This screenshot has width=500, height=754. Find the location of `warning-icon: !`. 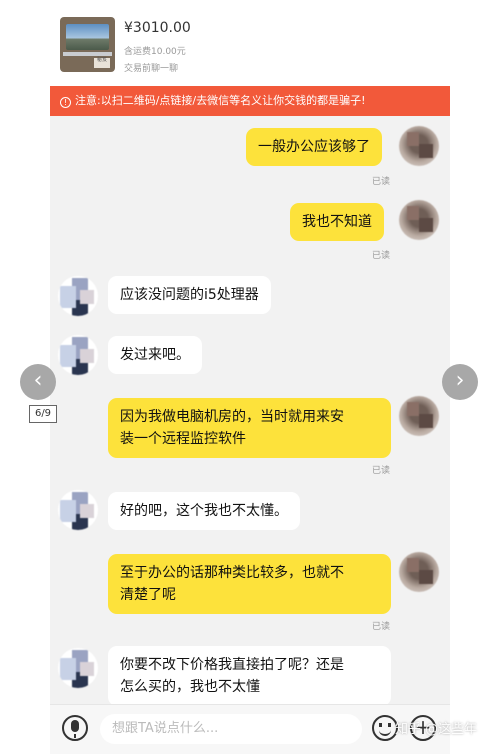

warning-icon: ! is located at coordinates (65, 102).